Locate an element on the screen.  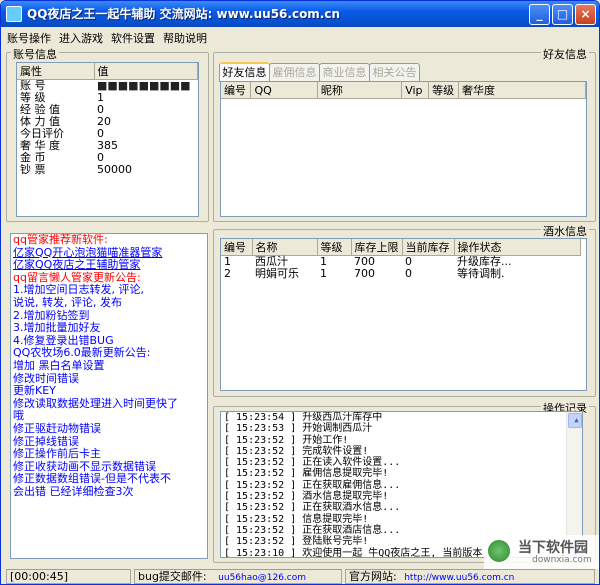
site-label: 官方网站: is located at coordinates (373, 576).